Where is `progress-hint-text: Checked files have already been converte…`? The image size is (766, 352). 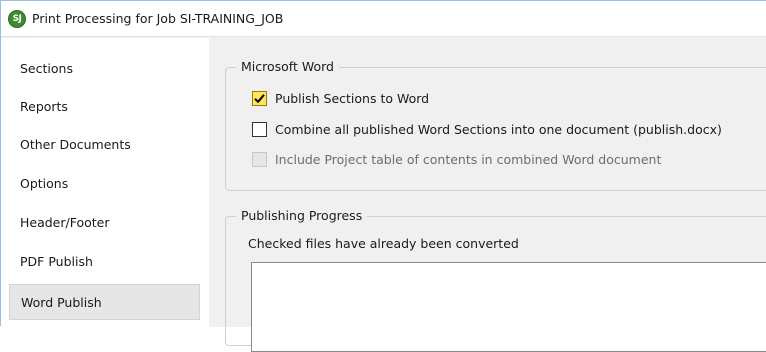 progress-hint-text: Checked files have already been converte… is located at coordinates (383, 243).